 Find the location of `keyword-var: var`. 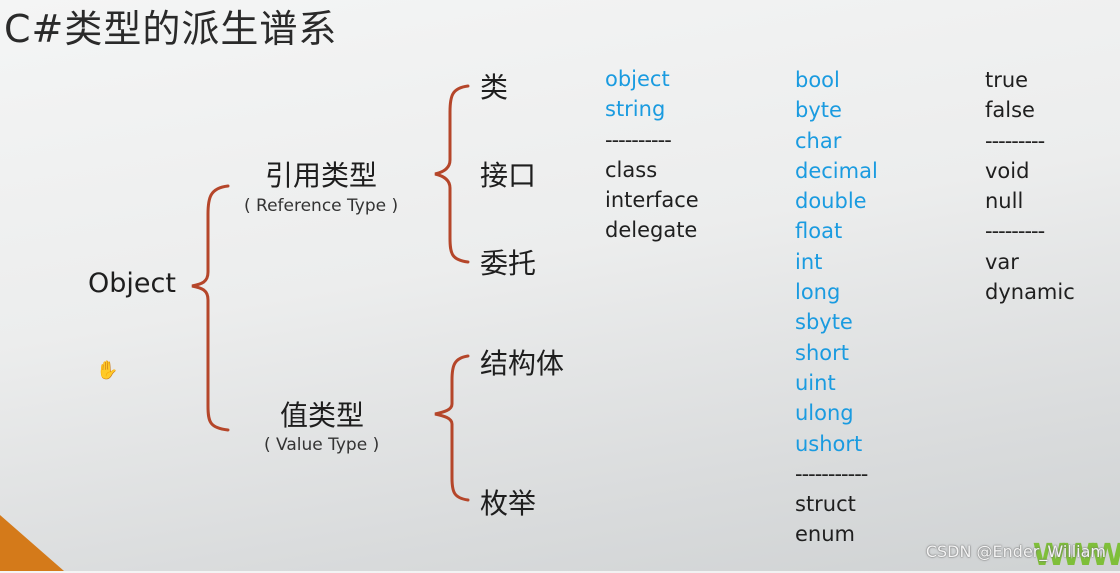

keyword-var: var is located at coordinates (1002, 261).